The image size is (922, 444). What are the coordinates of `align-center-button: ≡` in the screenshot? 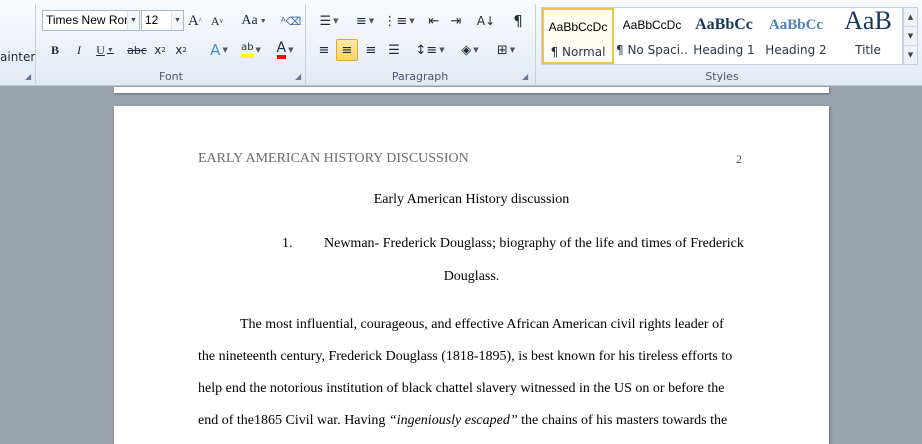 It's located at (347, 50).